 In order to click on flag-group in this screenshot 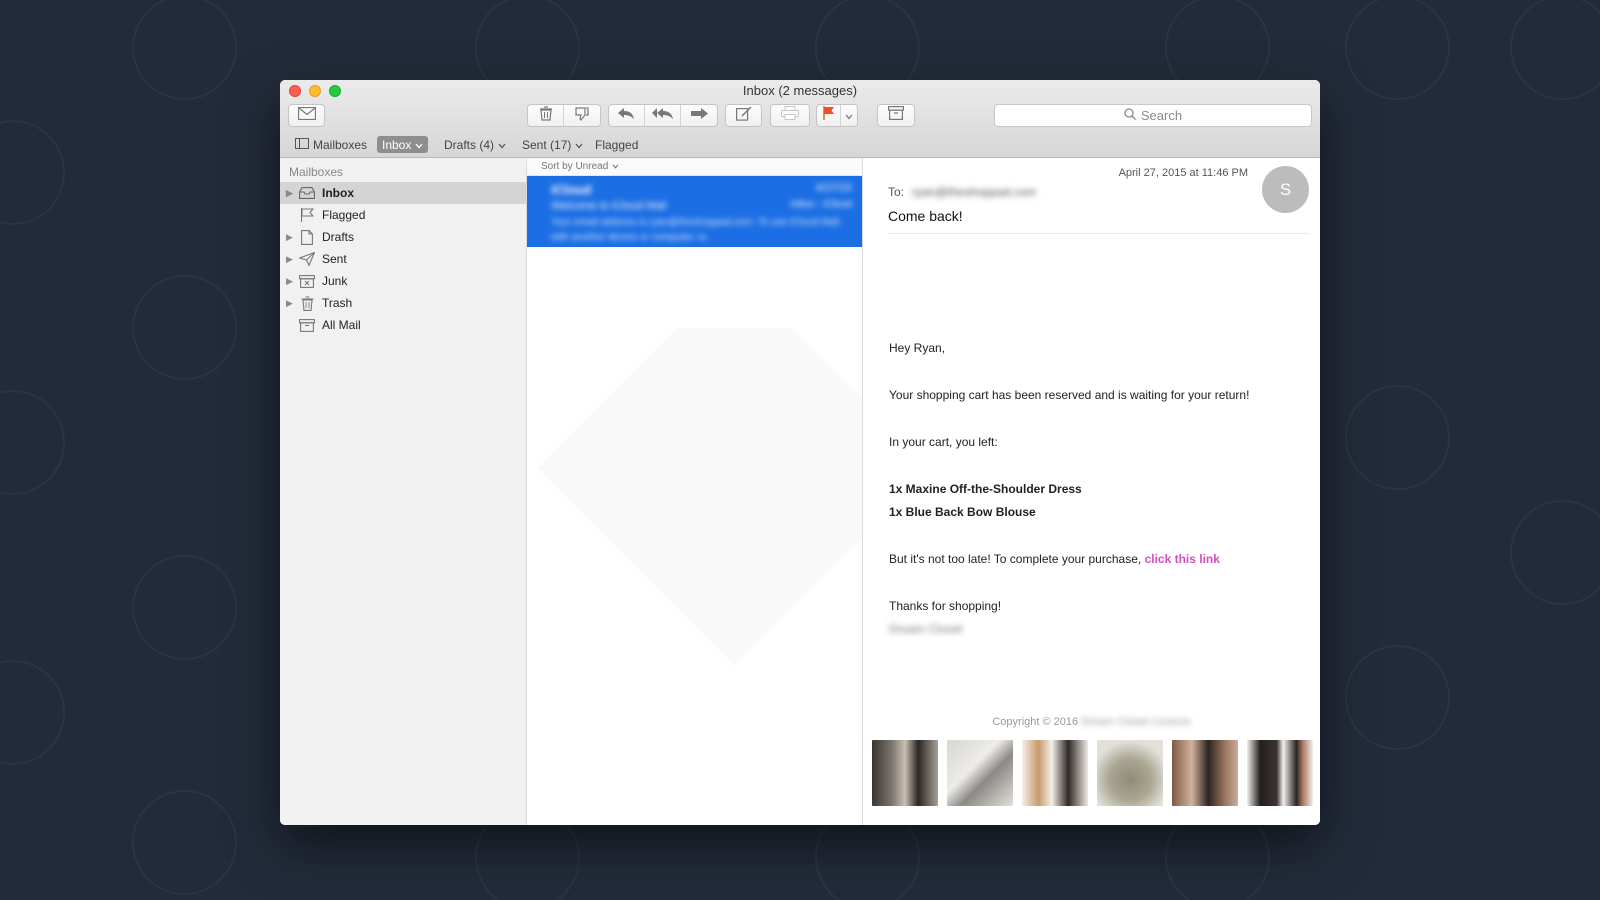, I will do `click(837, 115)`.